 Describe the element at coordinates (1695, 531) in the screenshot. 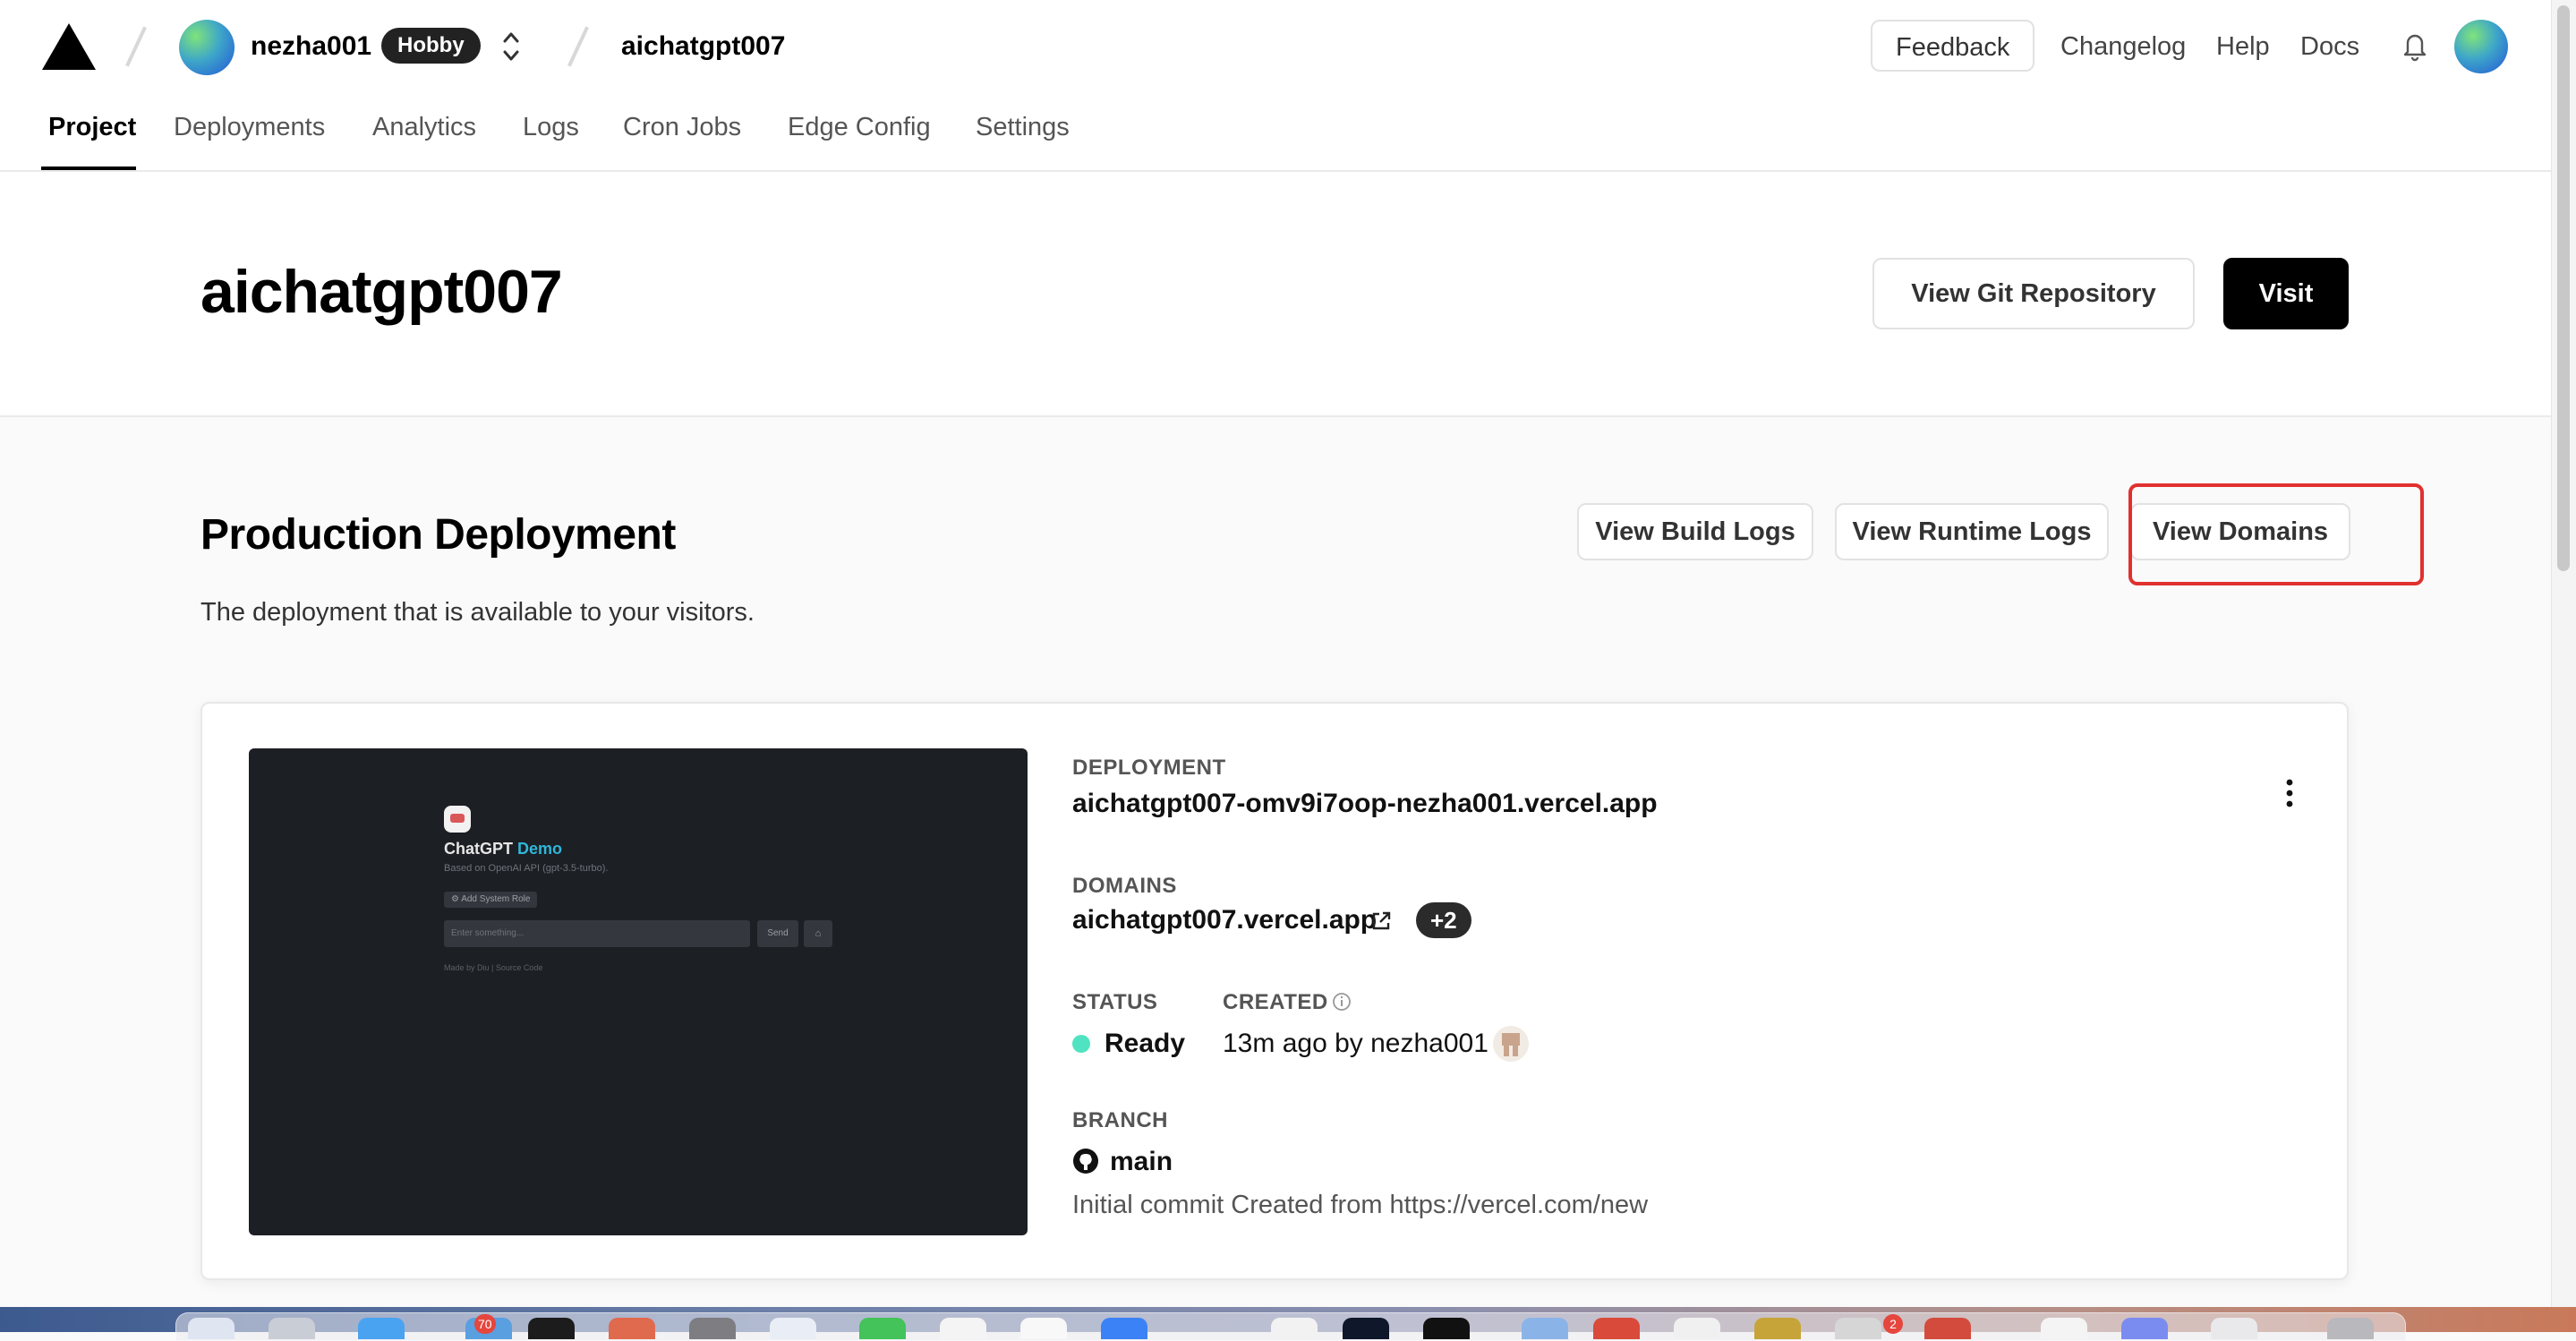

I see `view-build-logs-button: View Build Logs` at that location.